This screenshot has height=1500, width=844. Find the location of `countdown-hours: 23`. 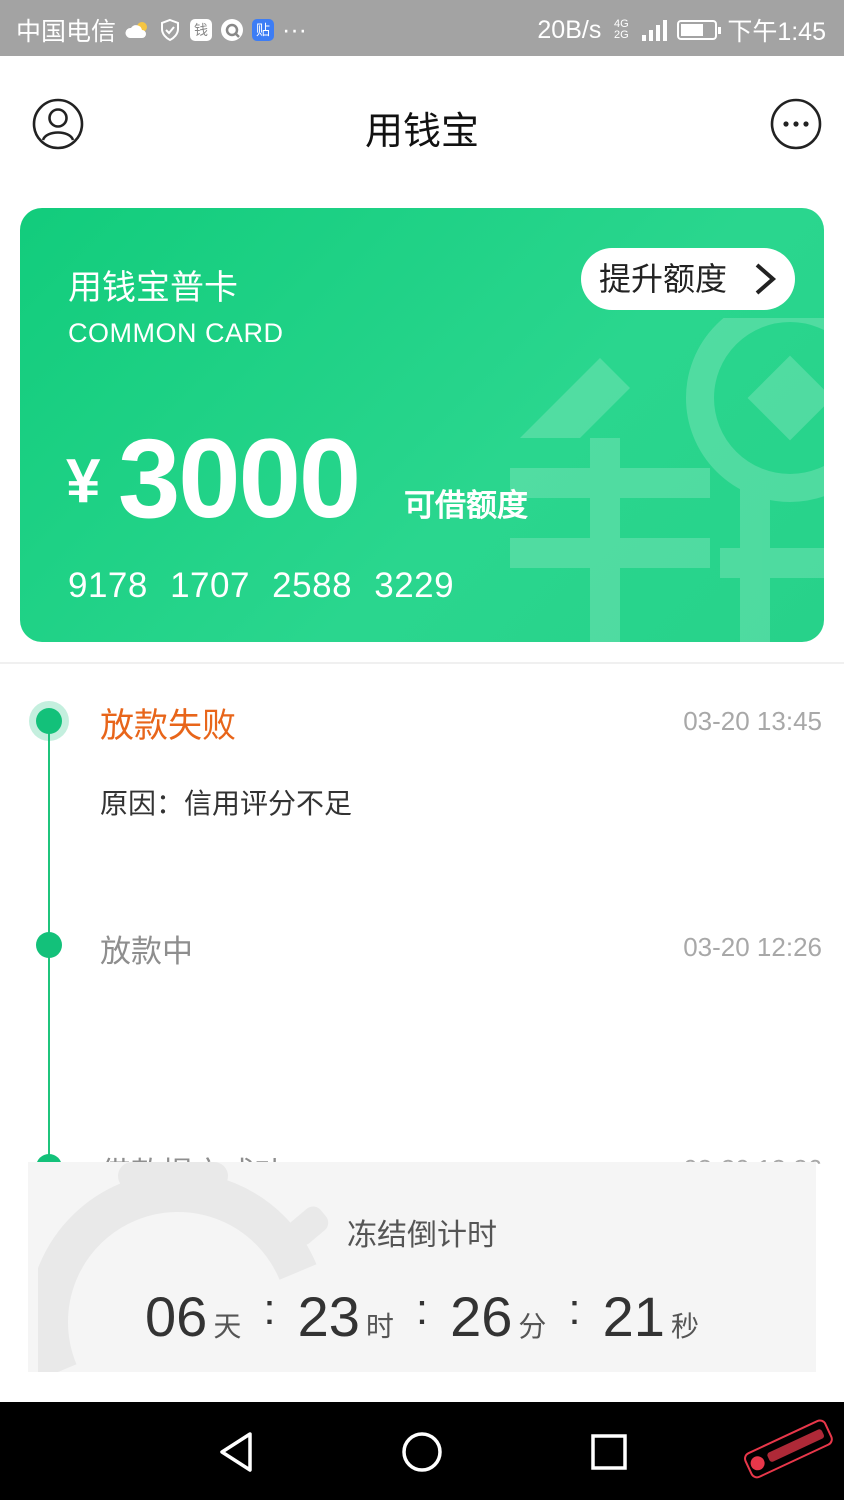

countdown-hours: 23 is located at coordinates (328, 1316).